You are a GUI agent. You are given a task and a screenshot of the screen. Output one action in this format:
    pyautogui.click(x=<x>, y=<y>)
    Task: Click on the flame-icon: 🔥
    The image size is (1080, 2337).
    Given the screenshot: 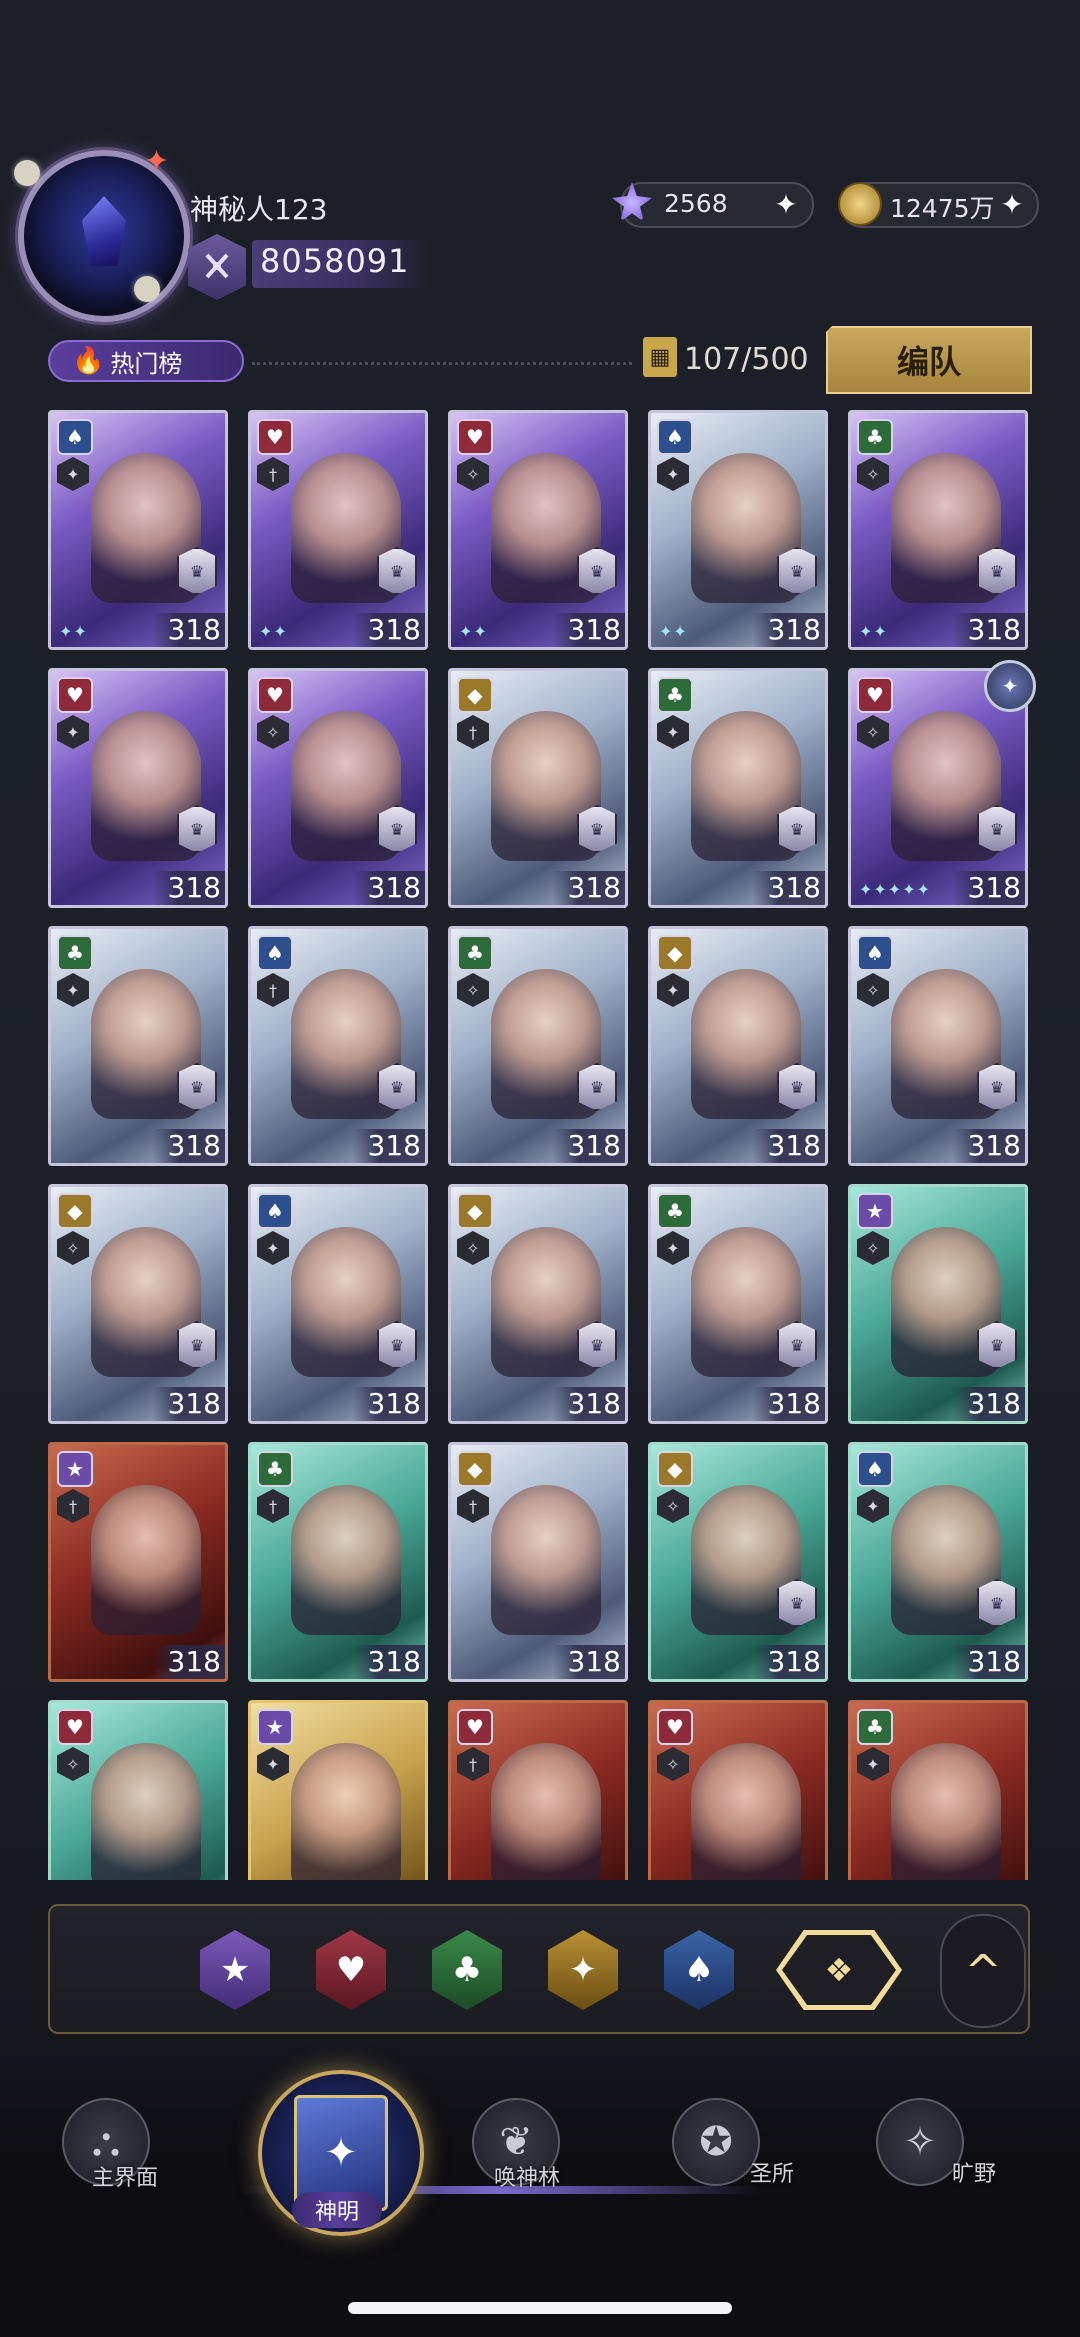 What is the action you would take?
    pyautogui.click(x=88, y=361)
    